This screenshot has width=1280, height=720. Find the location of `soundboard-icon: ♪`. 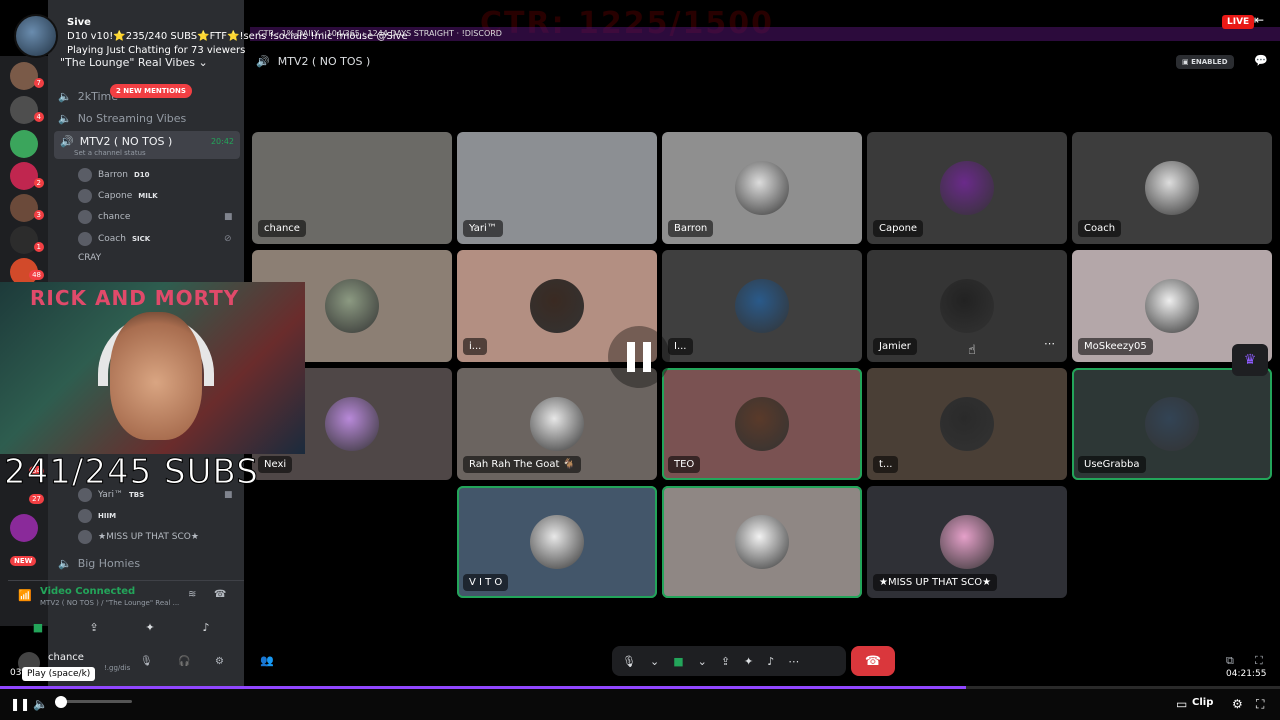

soundboard-icon: ♪ is located at coordinates (770, 661).